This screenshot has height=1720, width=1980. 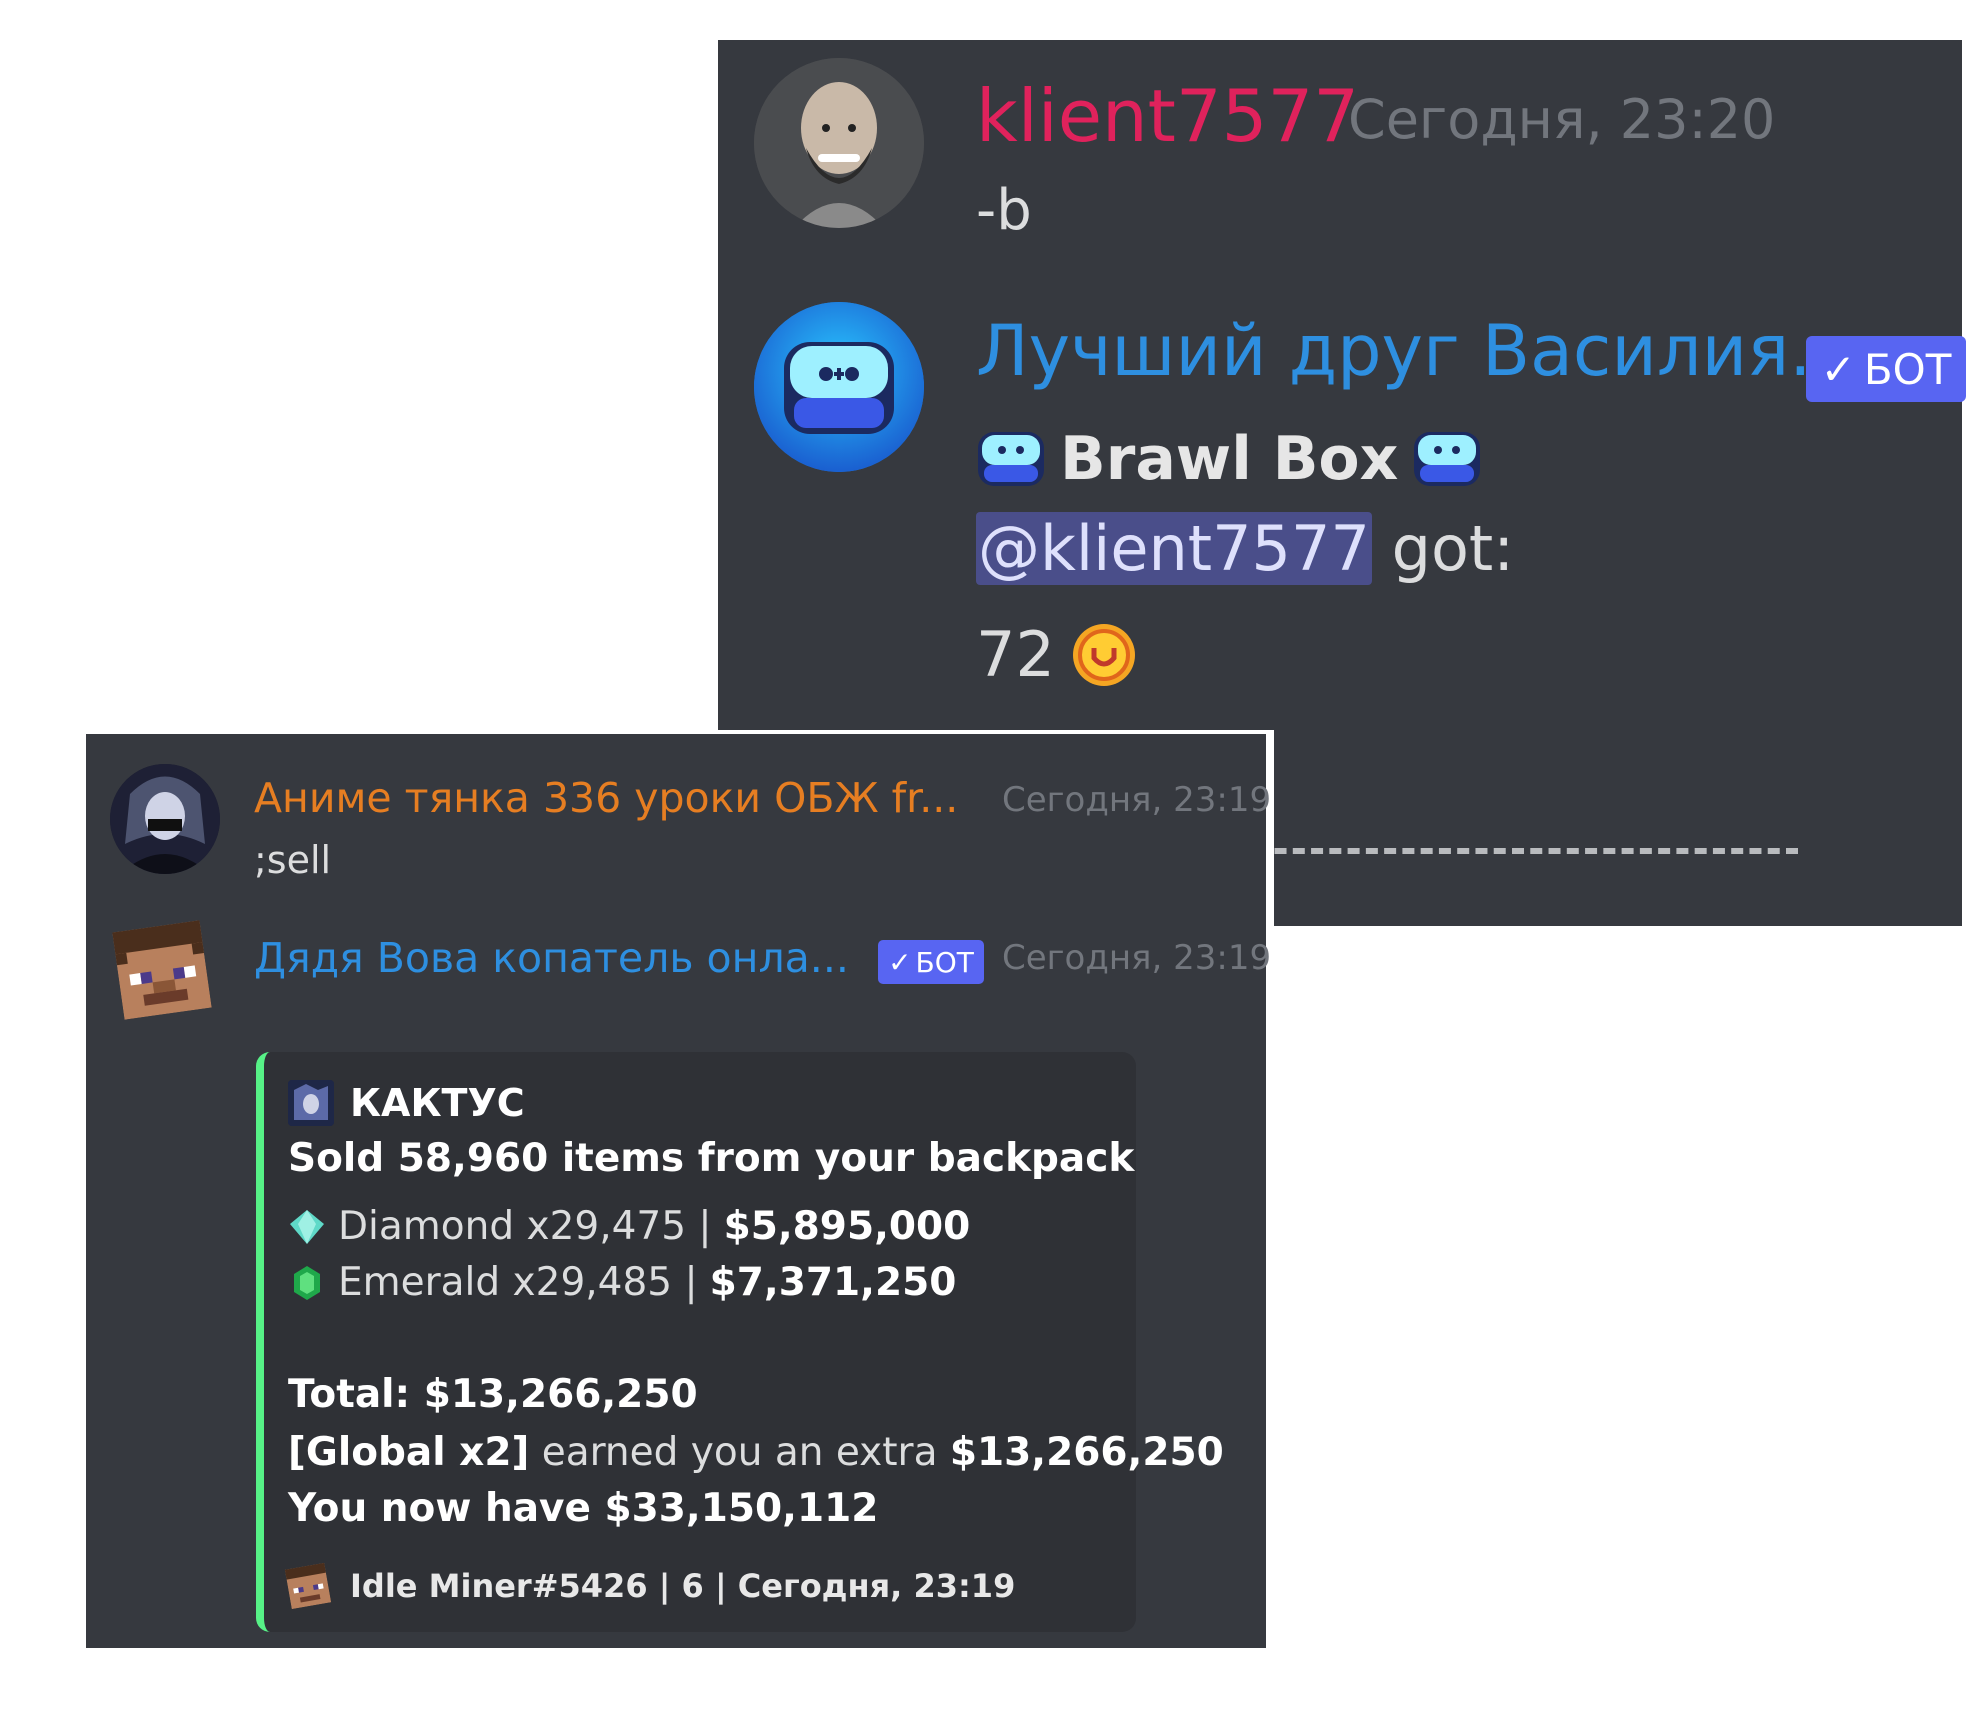 I want to click on embed-author: КАКТУС, so click(x=406, y=1103).